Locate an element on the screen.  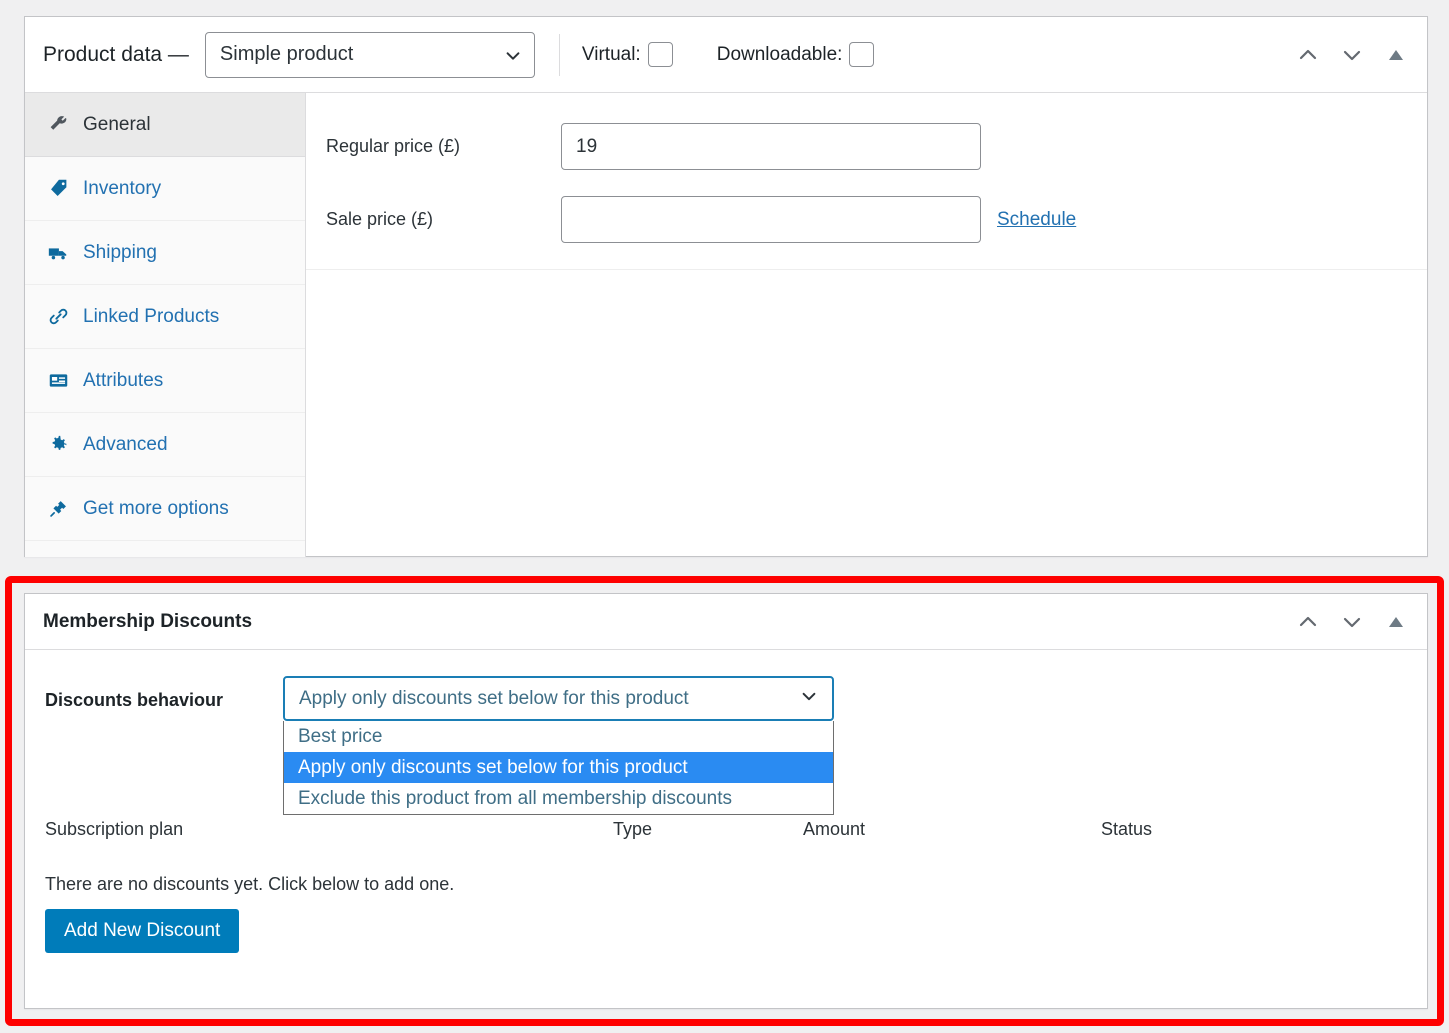
schedule-link: Schedule is located at coordinates (1036, 220).